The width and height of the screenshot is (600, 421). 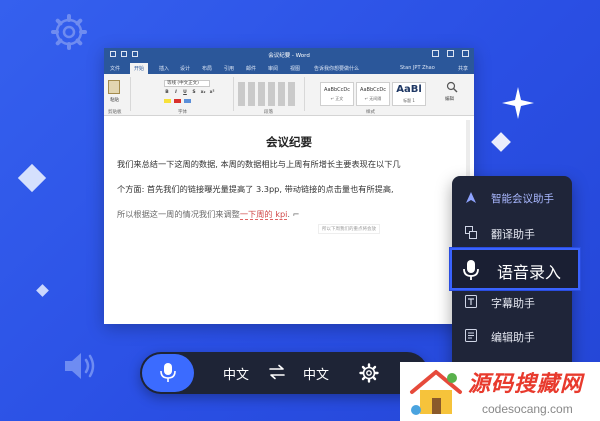 I want to click on window-title: 会议纪要 - Word, so click(x=289, y=56).